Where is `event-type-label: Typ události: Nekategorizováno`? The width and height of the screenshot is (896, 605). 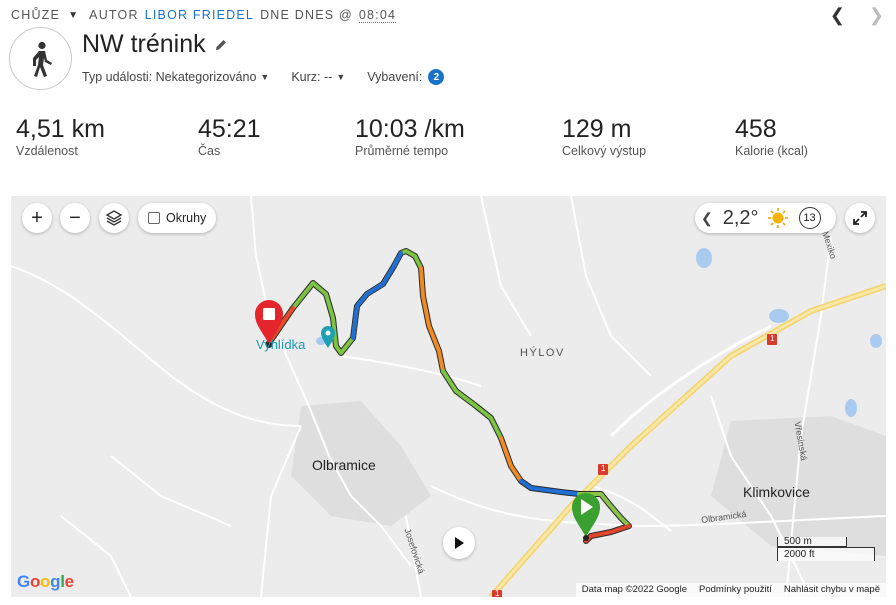
event-type-label: Typ události: Nekategorizováno is located at coordinates (169, 77).